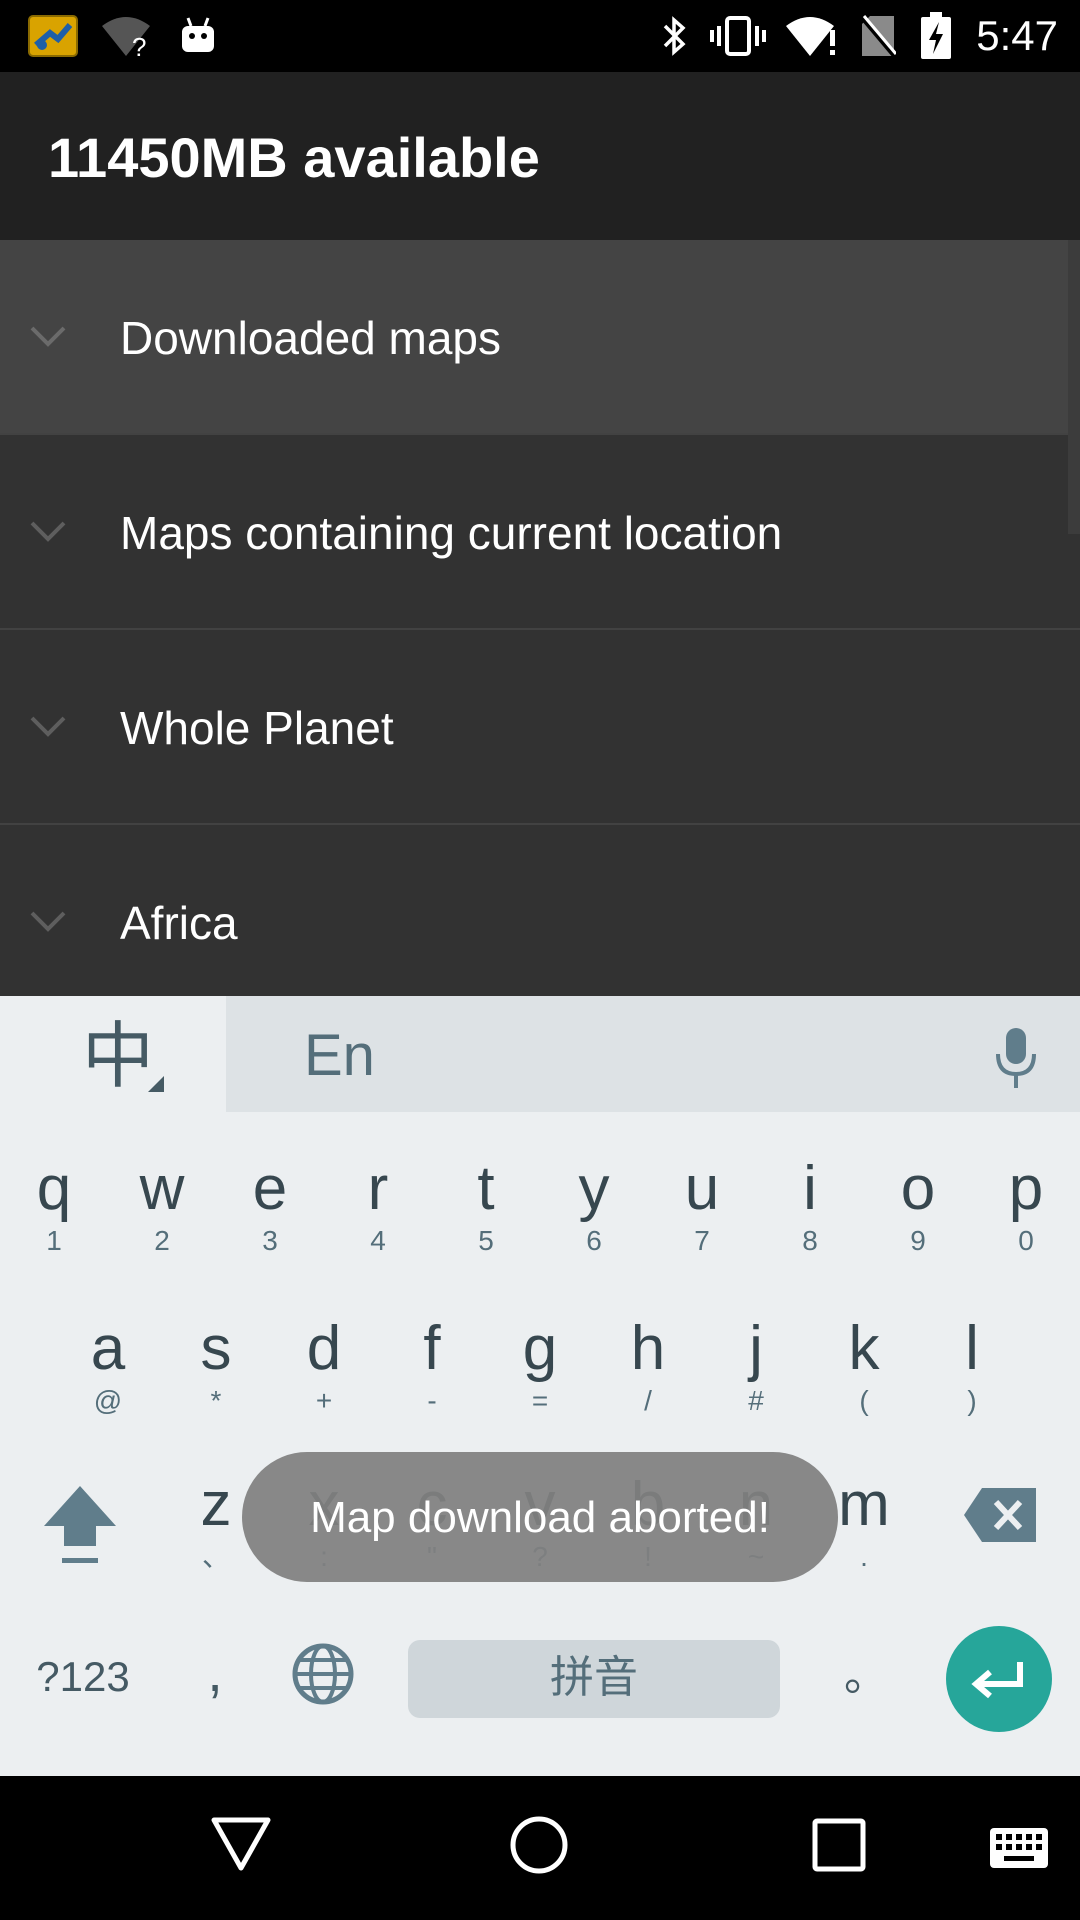 This screenshot has height=1920, width=1080. I want to click on key-s: s *, so click(216, 1381).